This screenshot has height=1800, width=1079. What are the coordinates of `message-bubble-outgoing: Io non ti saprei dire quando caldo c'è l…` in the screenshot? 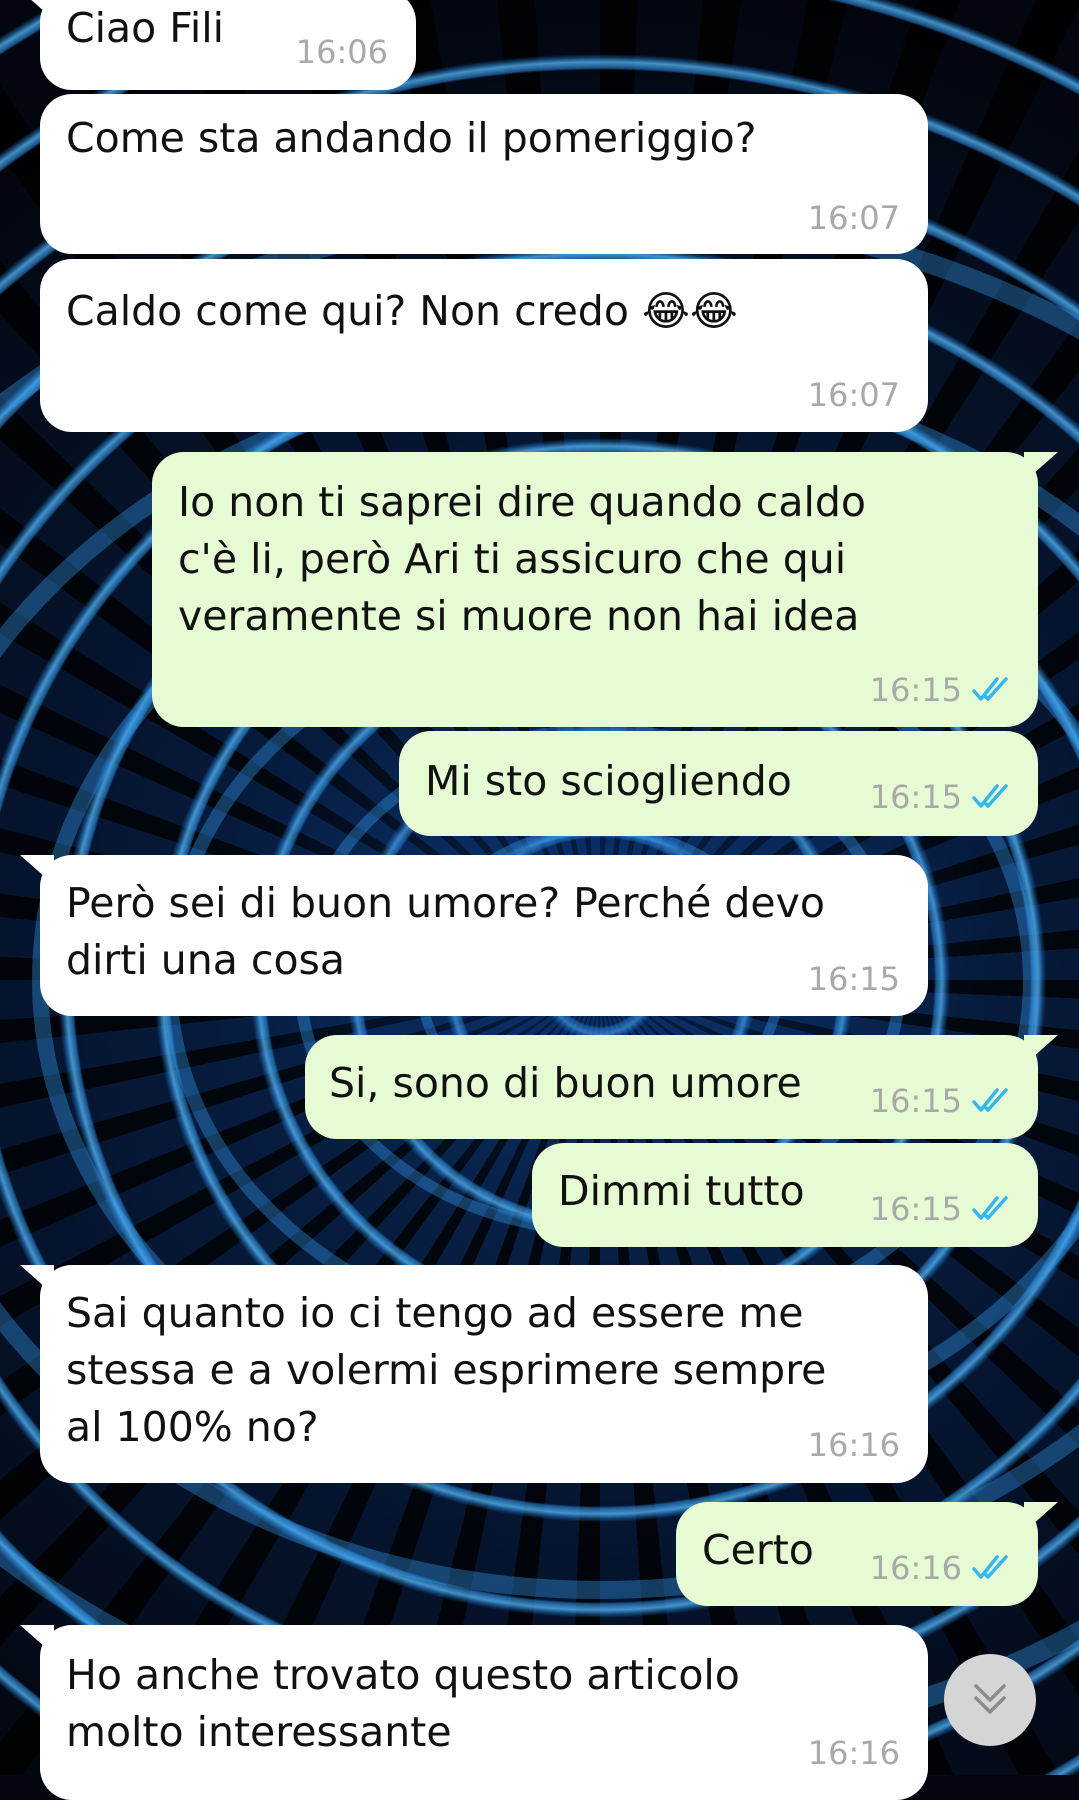 It's located at (605, 589).